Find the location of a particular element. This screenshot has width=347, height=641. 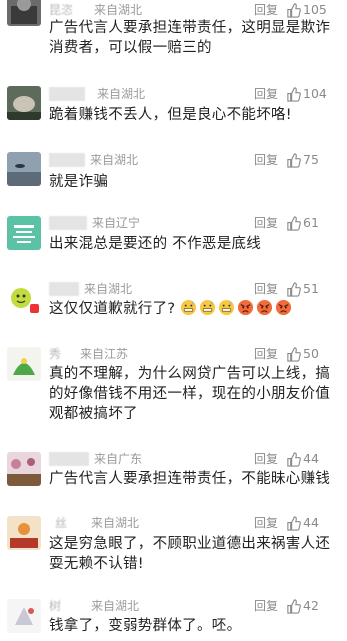

comment-line: 就是诈骗 is located at coordinates (79, 182).